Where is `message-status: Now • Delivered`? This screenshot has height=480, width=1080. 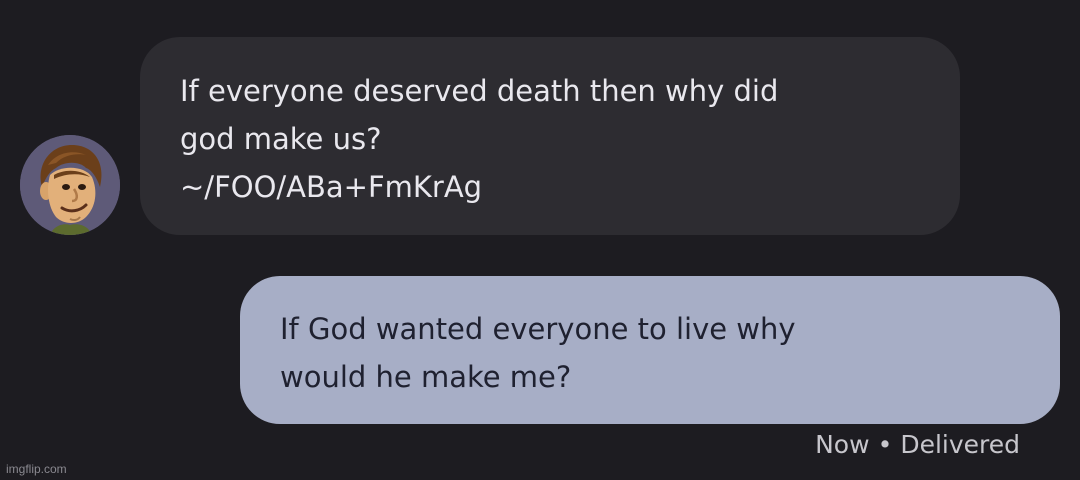 message-status: Now • Delivered is located at coordinates (917, 445).